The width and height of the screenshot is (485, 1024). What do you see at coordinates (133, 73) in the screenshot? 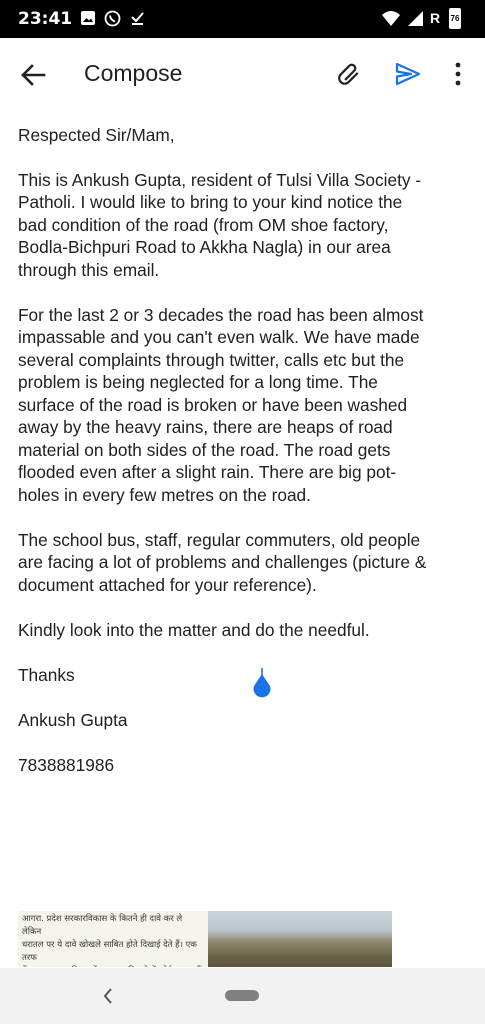
I see `page-title: Compose` at bounding box center [133, 73].